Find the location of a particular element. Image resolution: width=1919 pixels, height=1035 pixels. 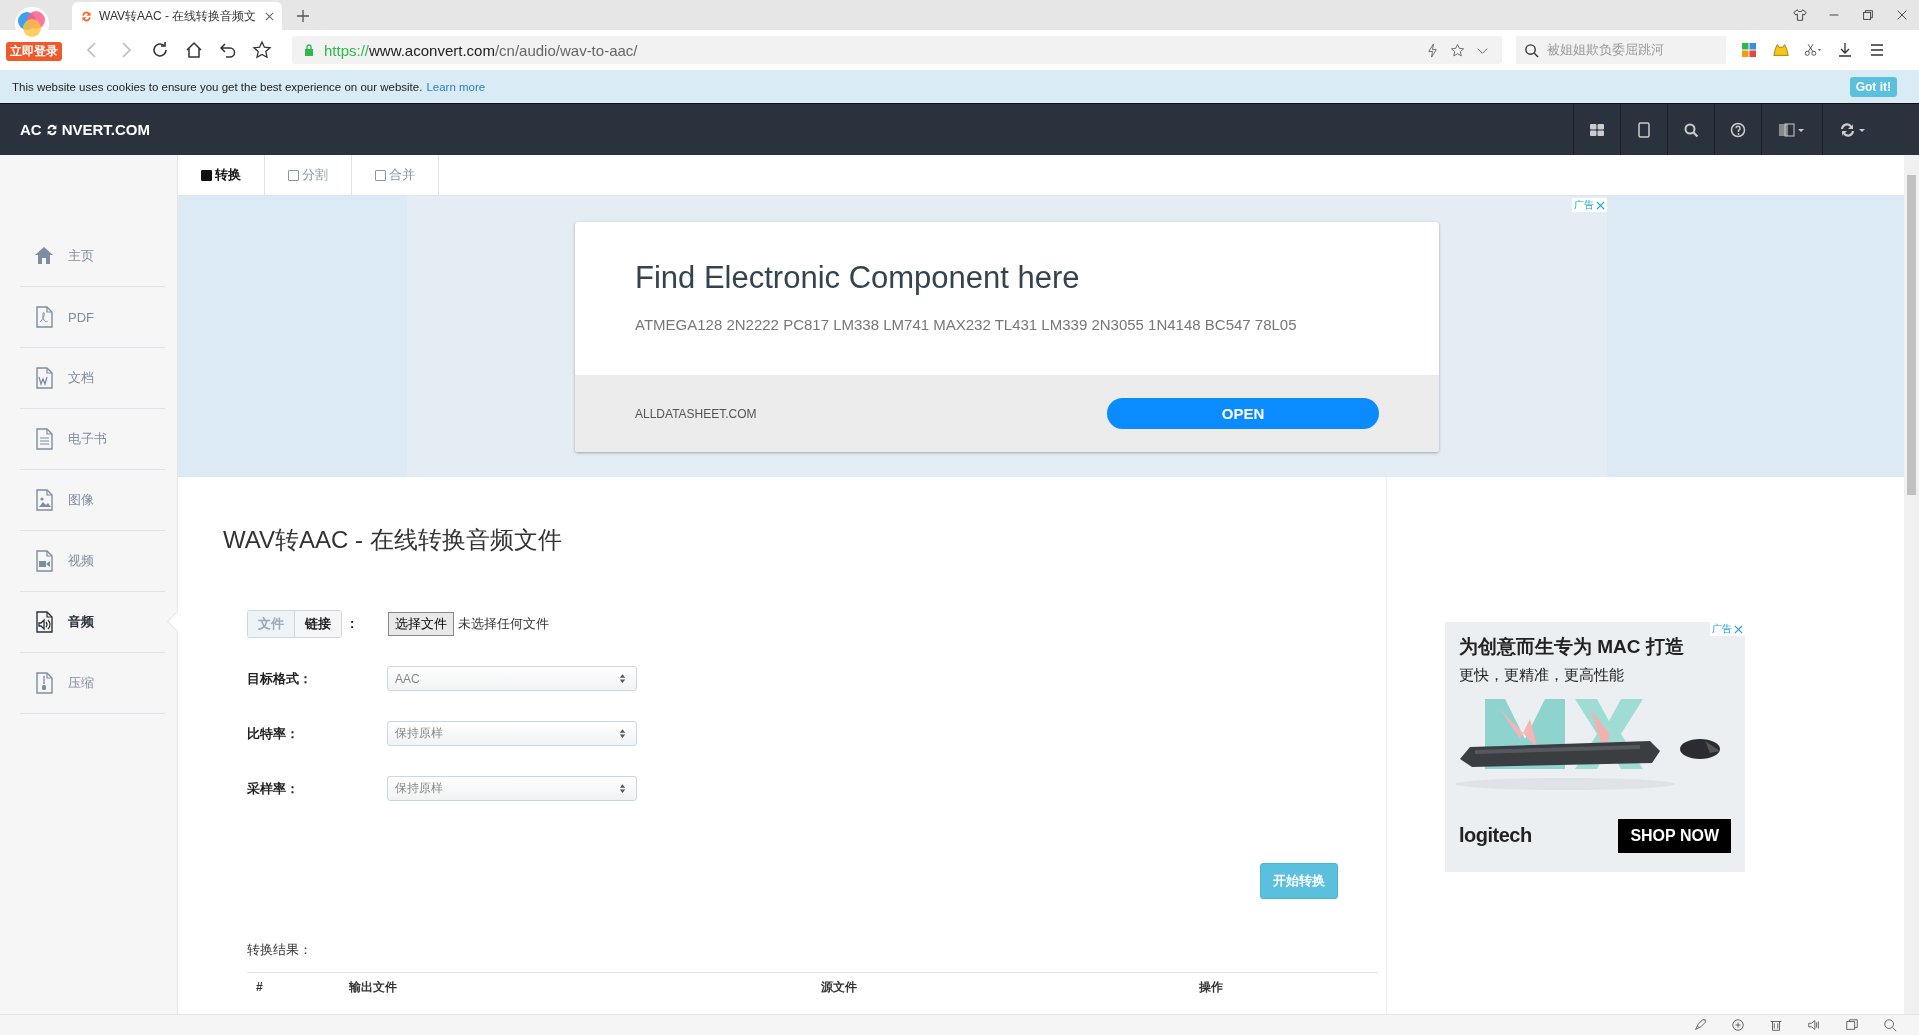

address-bar: https://www.aconvert.com/cn/audio/wav-to-aac/ is located at coordinates (897, 50).